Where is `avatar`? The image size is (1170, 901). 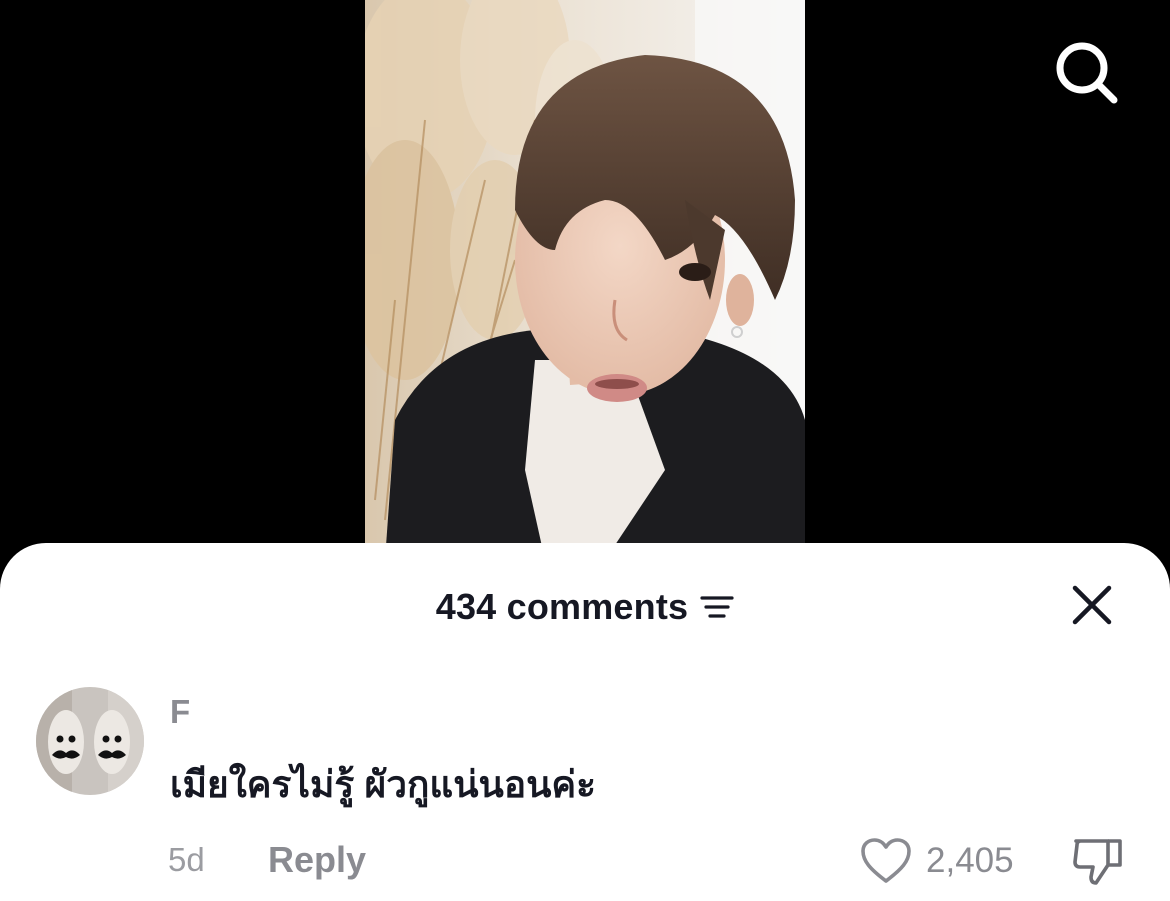
avatar is located at coordinates (90, 741).